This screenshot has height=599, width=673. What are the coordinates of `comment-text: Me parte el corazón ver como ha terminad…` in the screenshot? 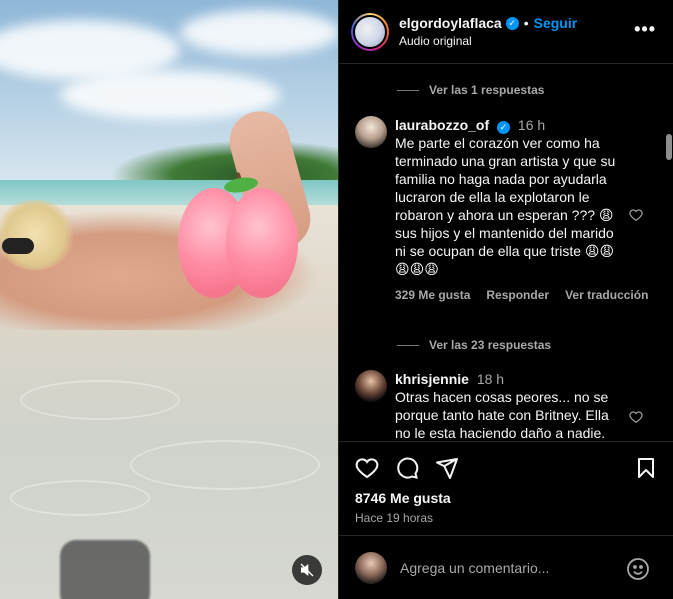 It's located at (505, 206).